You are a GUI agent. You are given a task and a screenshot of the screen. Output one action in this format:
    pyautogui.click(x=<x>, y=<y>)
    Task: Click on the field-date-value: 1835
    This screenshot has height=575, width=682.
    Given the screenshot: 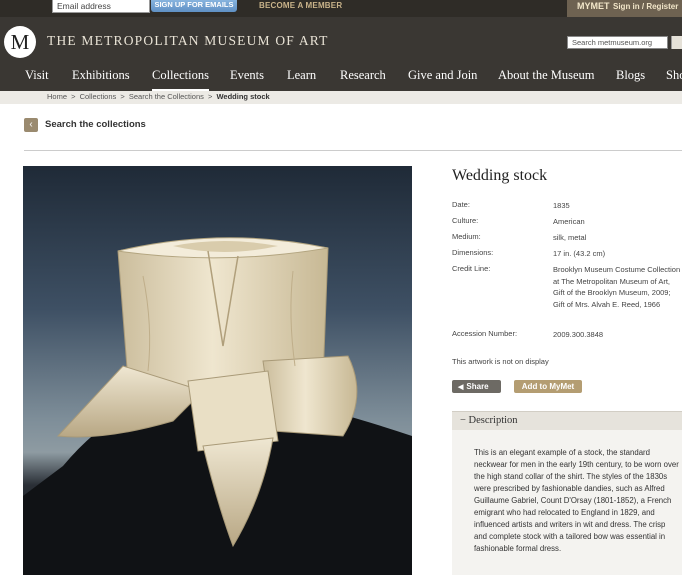 What is the action you would take?
    pyautogui.click(x=561, y=205)
    